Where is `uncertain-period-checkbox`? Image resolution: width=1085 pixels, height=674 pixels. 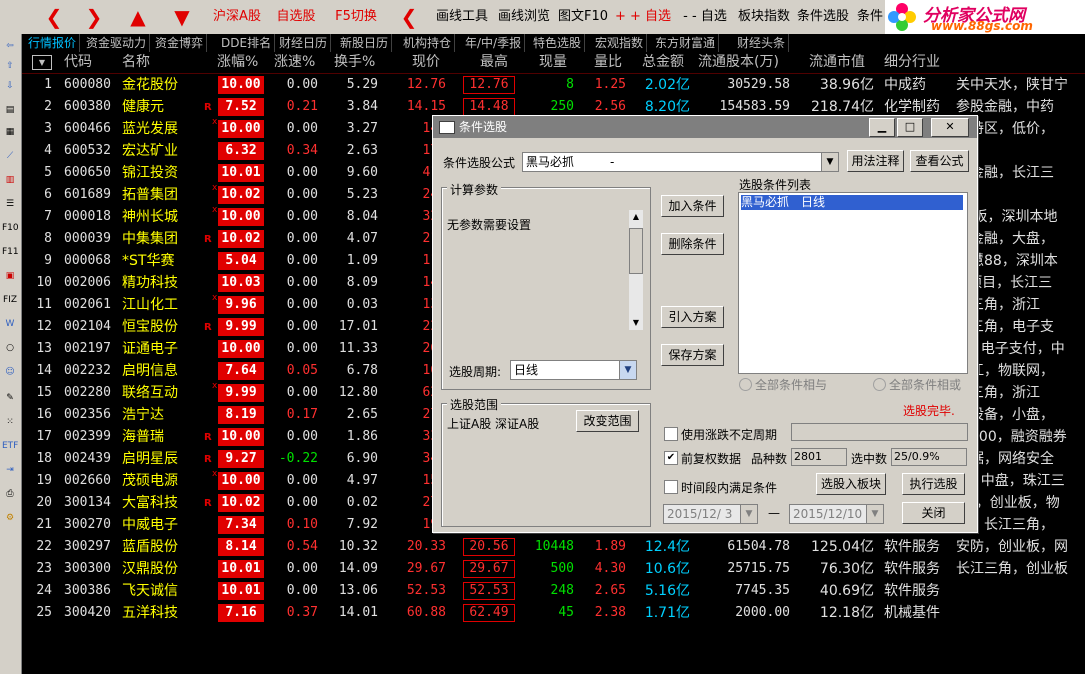
uncertain-period-checkbox is located at coordinates (671, 434).